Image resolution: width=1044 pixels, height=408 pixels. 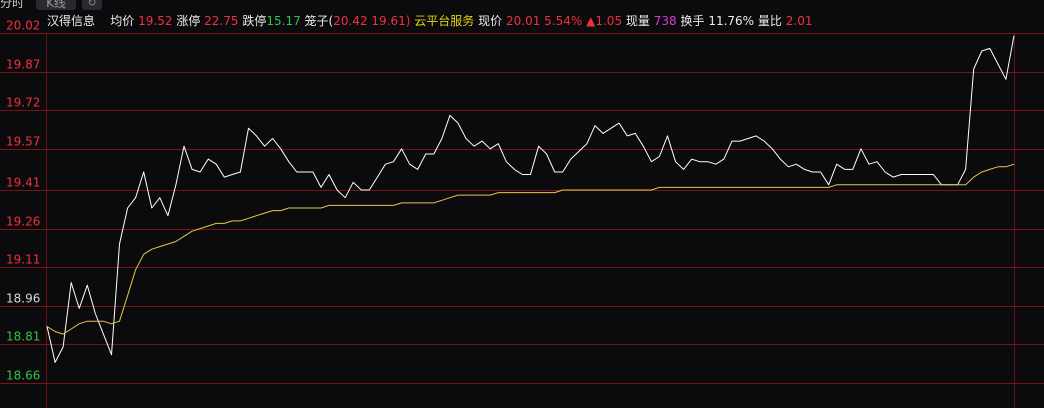 What do you see at coordinates (23, 26) in the screenshot?
I see `y-tick-label: 20.02` at bounding box center [23, 26].